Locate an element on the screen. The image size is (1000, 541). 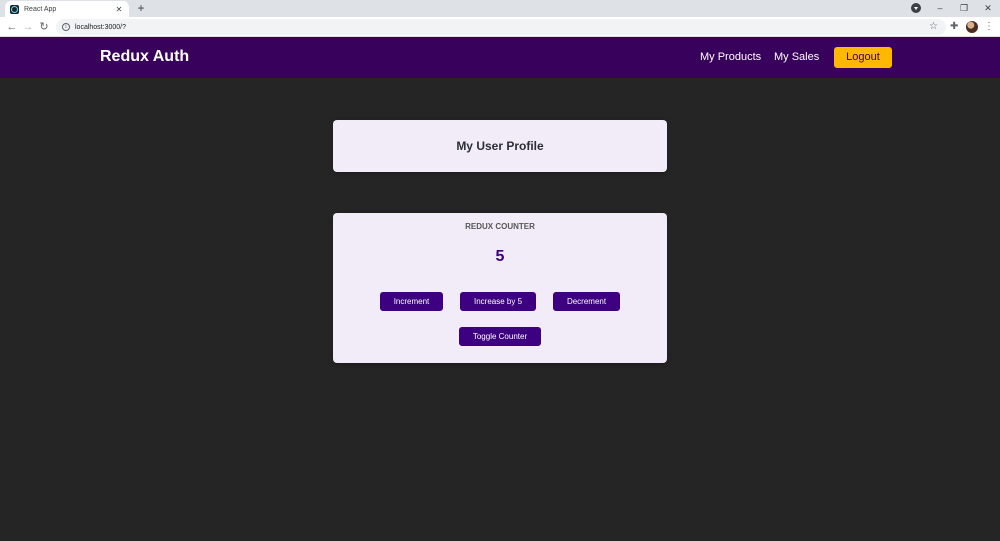
chrome-profile-icon is located at coordinates (916, 8).